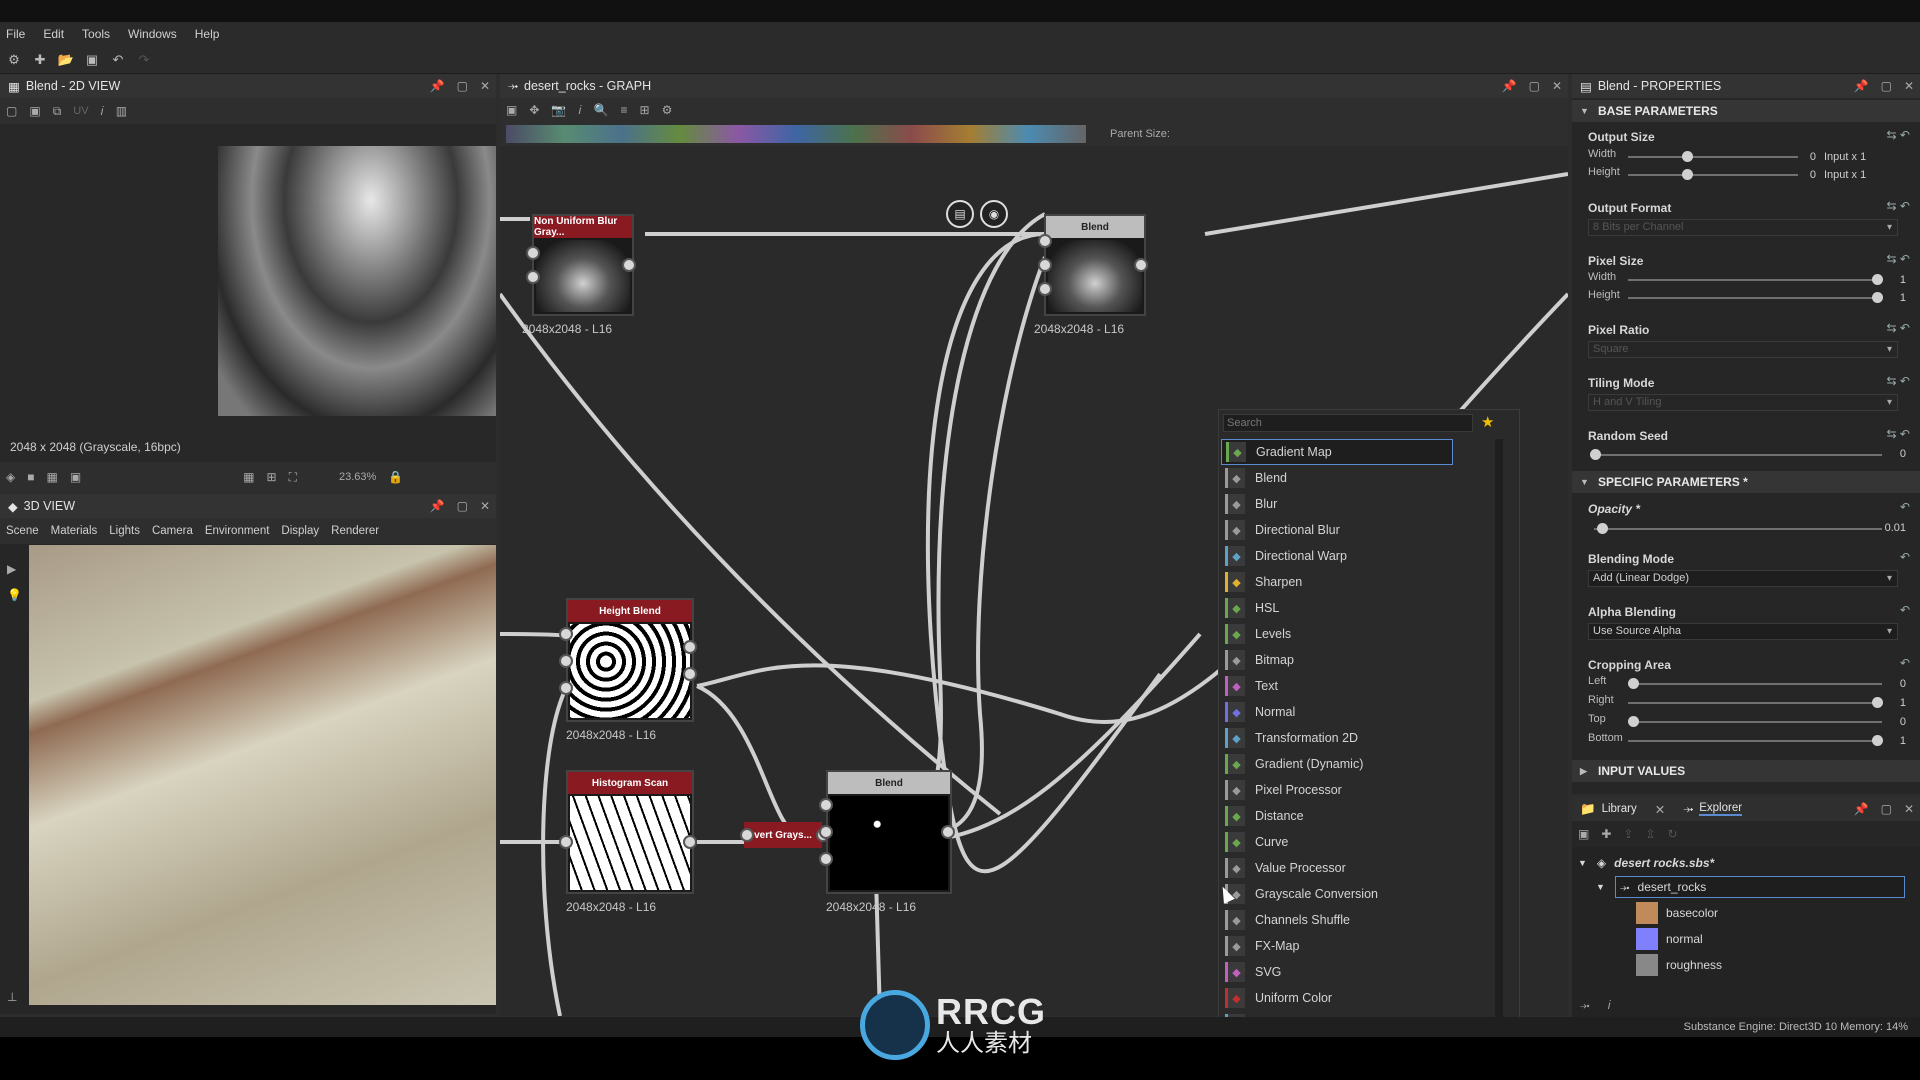 This screenshot has height=1080, width=1920. What do you see at coordinates (623, 110) in the screenshot?
I see `align-icon: ≡` at bounding box center [623, 110].